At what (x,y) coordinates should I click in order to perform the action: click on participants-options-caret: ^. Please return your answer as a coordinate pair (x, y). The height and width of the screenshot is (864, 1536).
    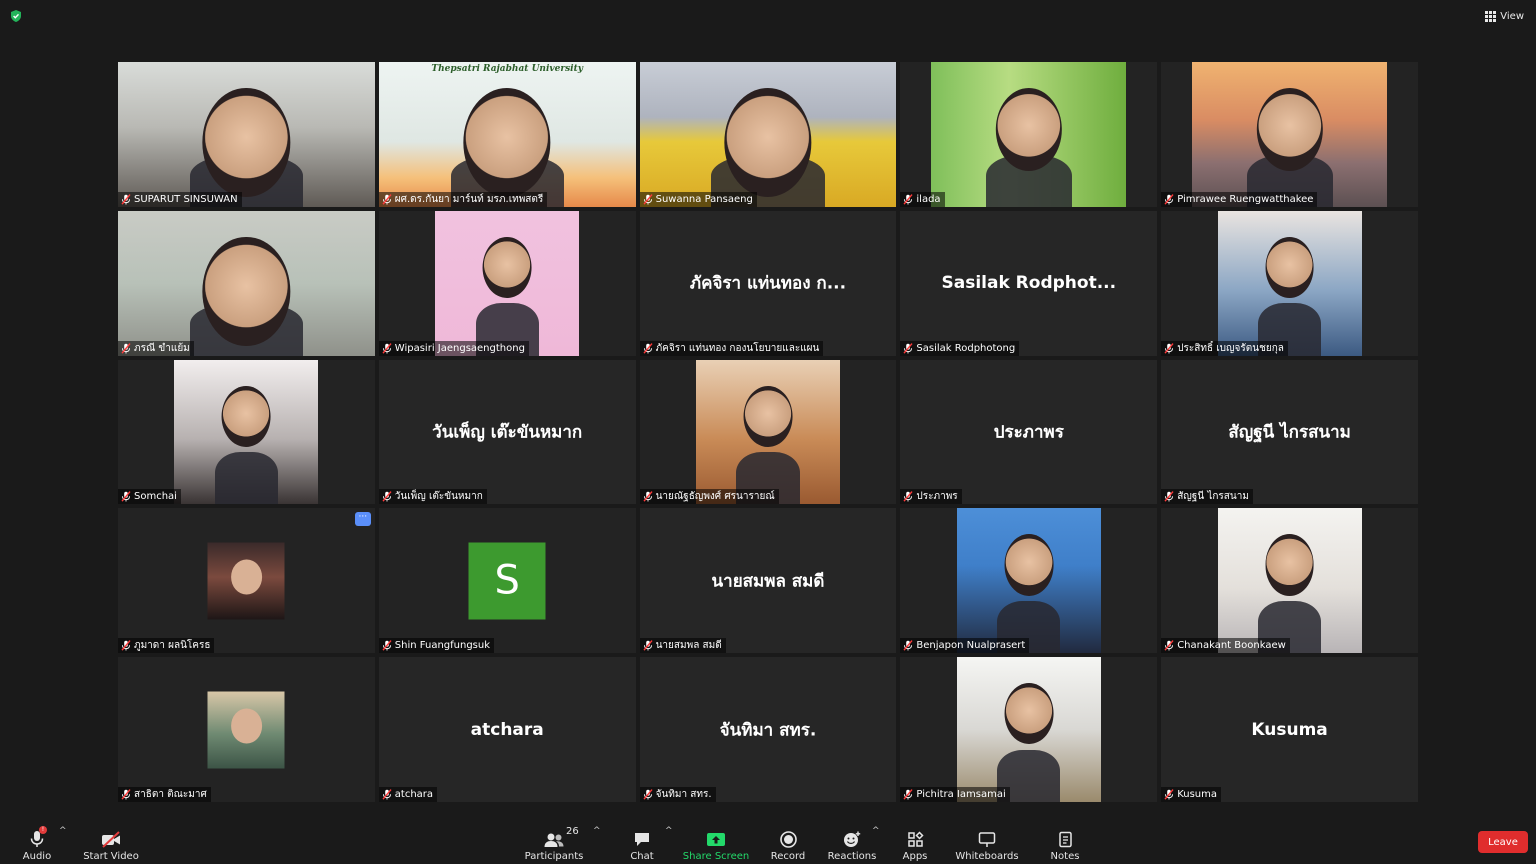
    Looking at the image, I should click on (597, 831).